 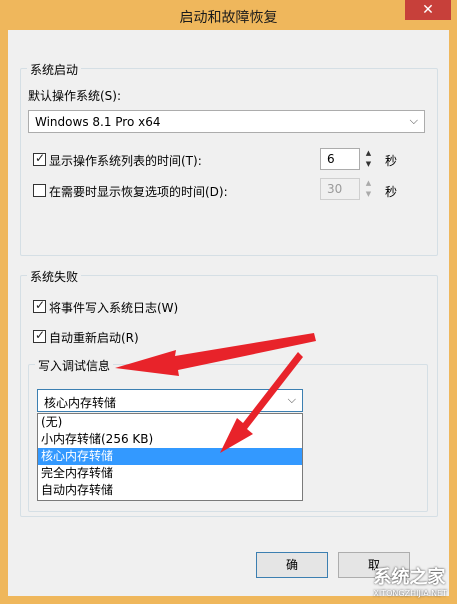 I want to click on default-os-label: 默认操作系统(S):, so click(x=75, y=96).